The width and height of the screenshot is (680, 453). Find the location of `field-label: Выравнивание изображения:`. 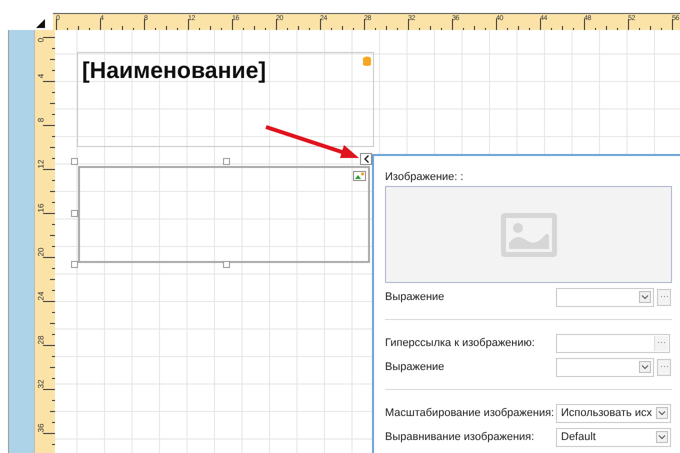

field-label: Выравнивание изображения: is located at coordinates (460, 437).